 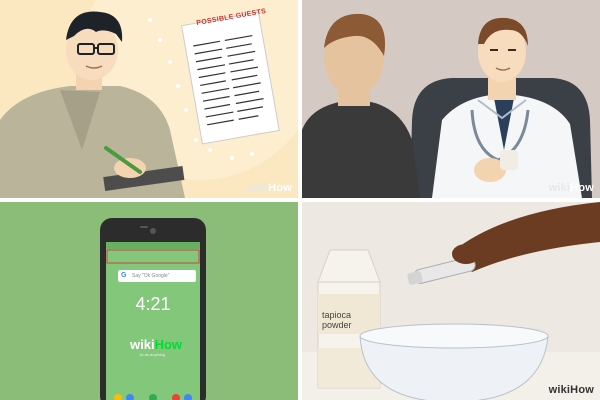 What do you see at coordinates (124, 275) in the screenshot?
I see `google-g-icon: G` at bounding box center [124, 275].